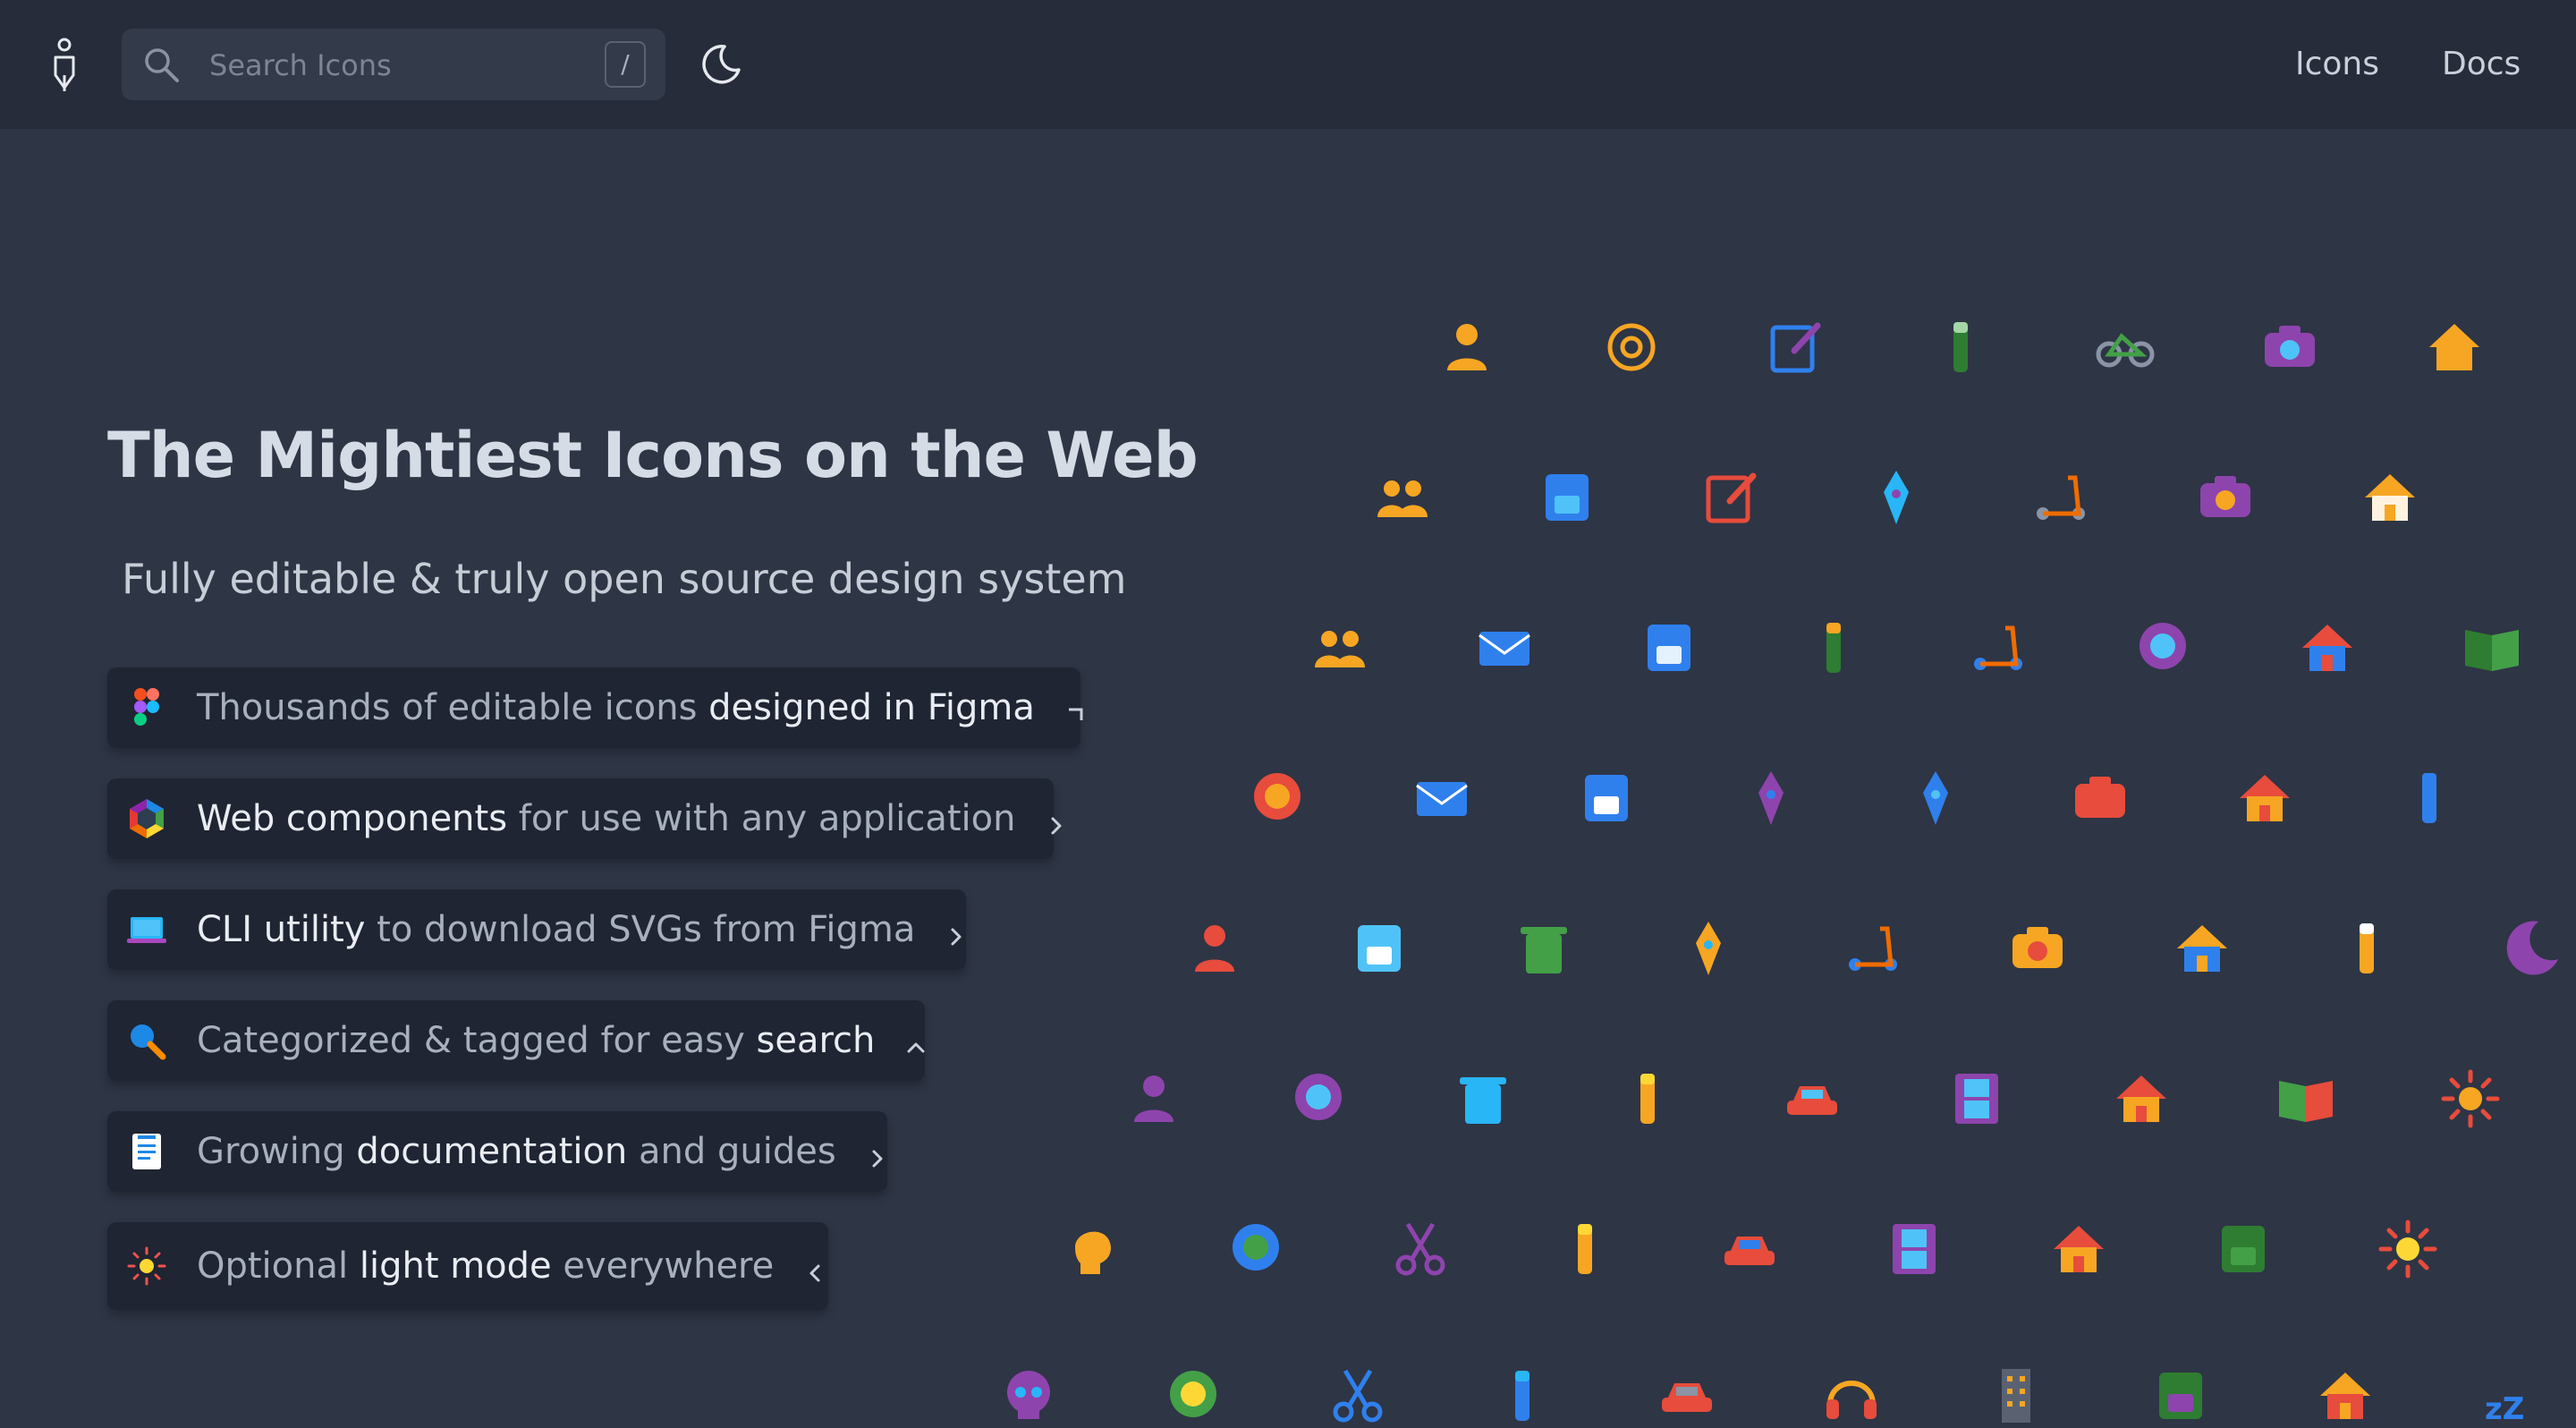  Describe the element at coordinates (1731, 497) in the screenshot. I see `edit-box-icon` at that location.